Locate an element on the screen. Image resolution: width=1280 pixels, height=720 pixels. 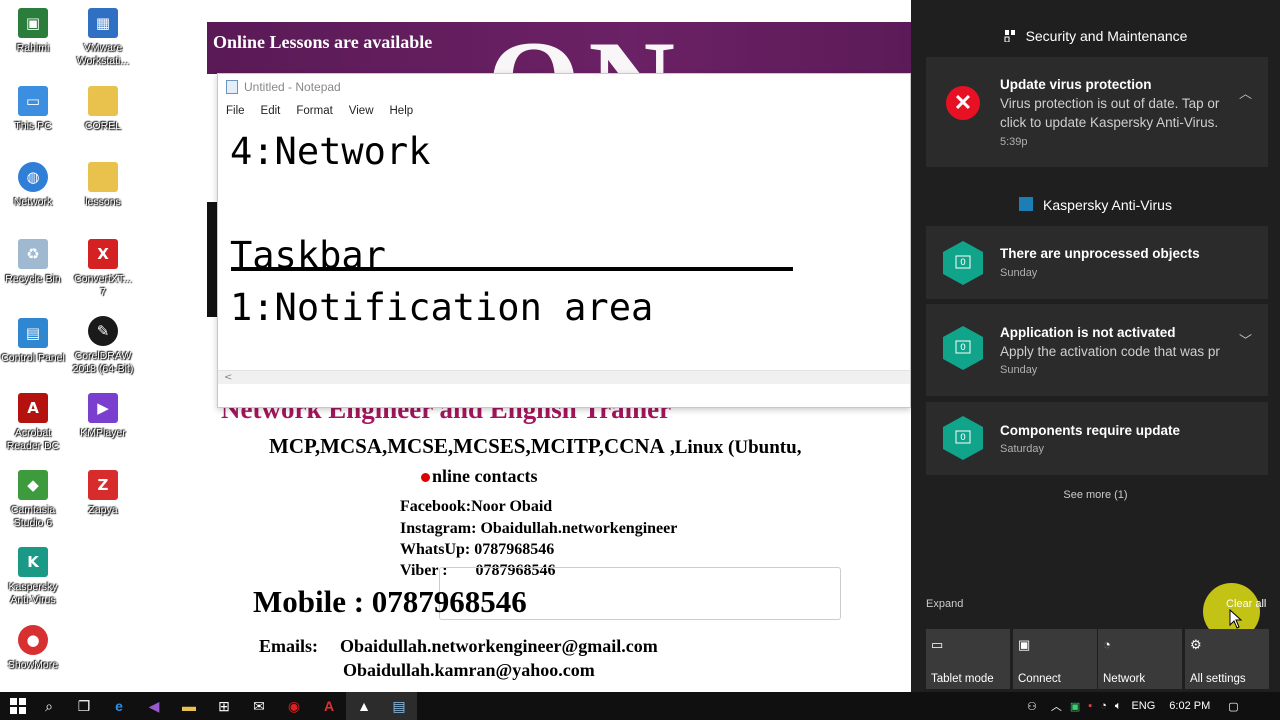
vmware-icon: ▦ is located at coordinates (103, 23).